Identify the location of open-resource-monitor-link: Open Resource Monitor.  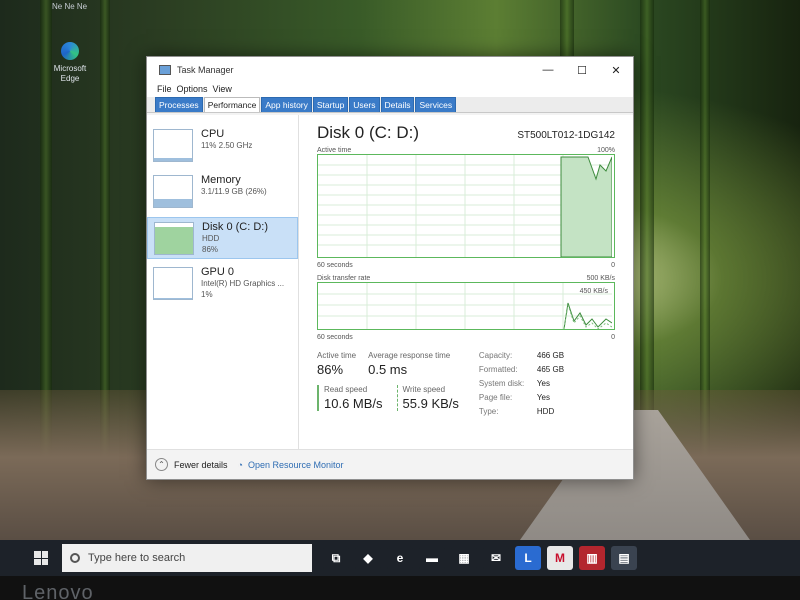
(296, 465).